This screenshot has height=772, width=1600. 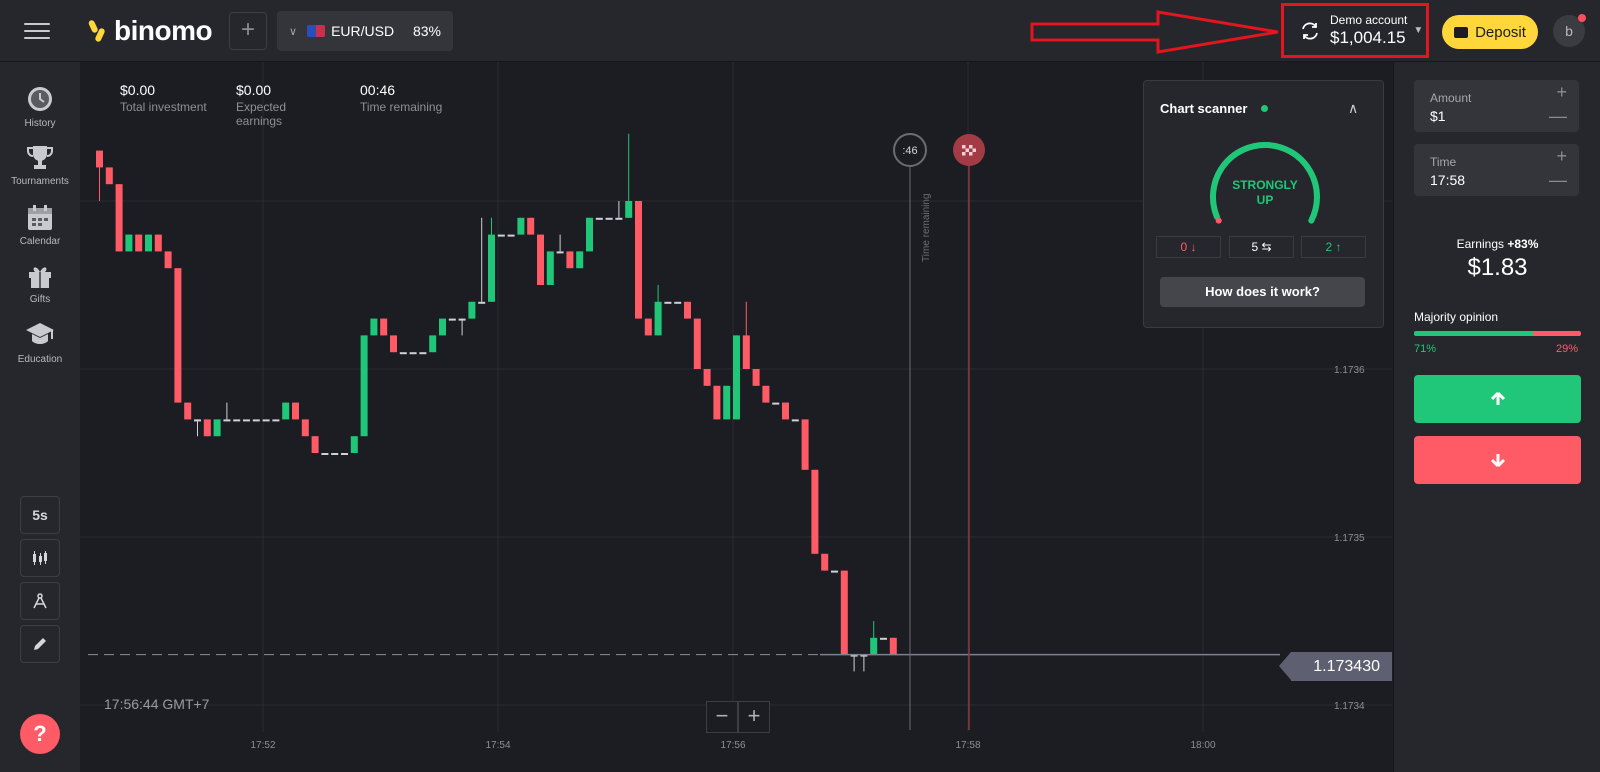 I want to click on sidebar-item-tournaments: Tournaments, so click(x=40, y=165).